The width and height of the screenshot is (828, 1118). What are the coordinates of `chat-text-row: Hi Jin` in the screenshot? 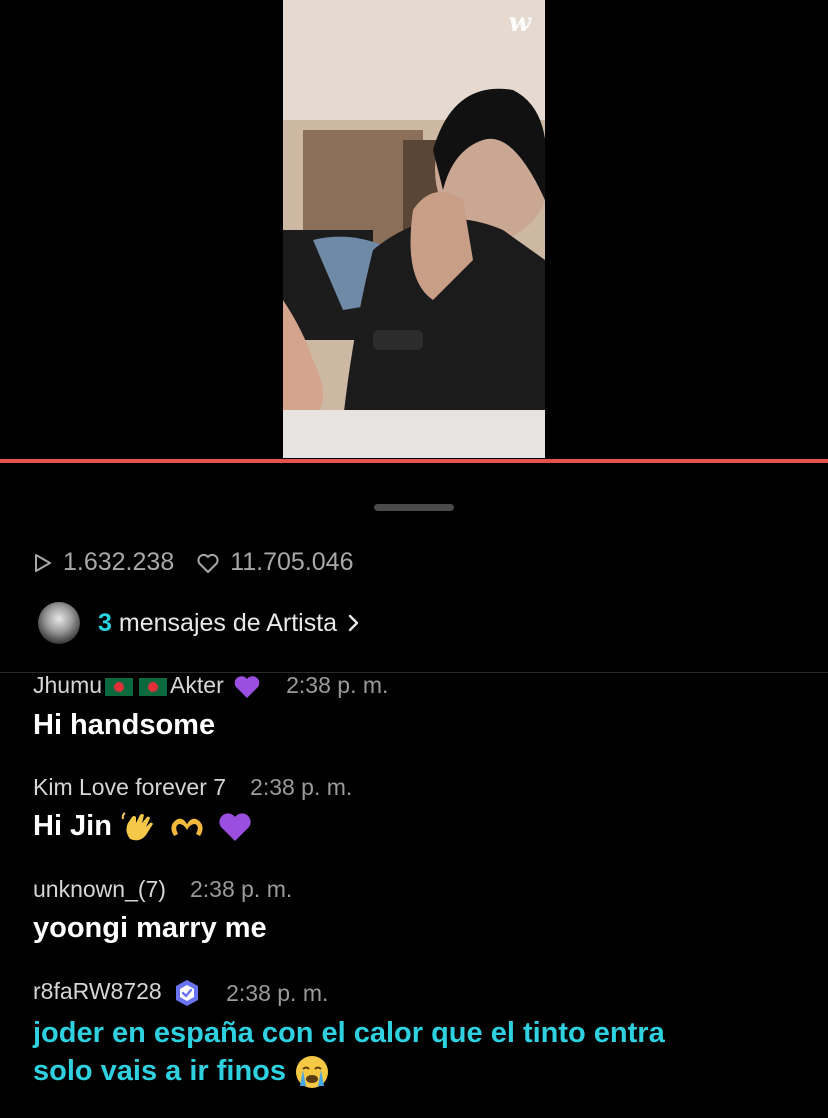 It's located at (418, 826).